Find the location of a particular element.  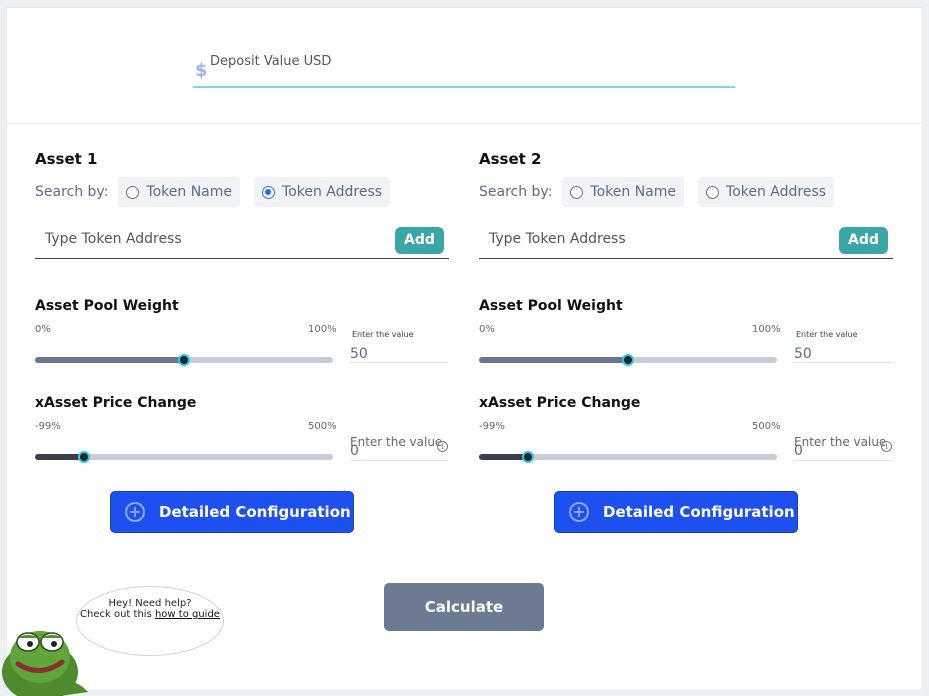

asset-title: Asset 1 is located at coordinates (66, 159).